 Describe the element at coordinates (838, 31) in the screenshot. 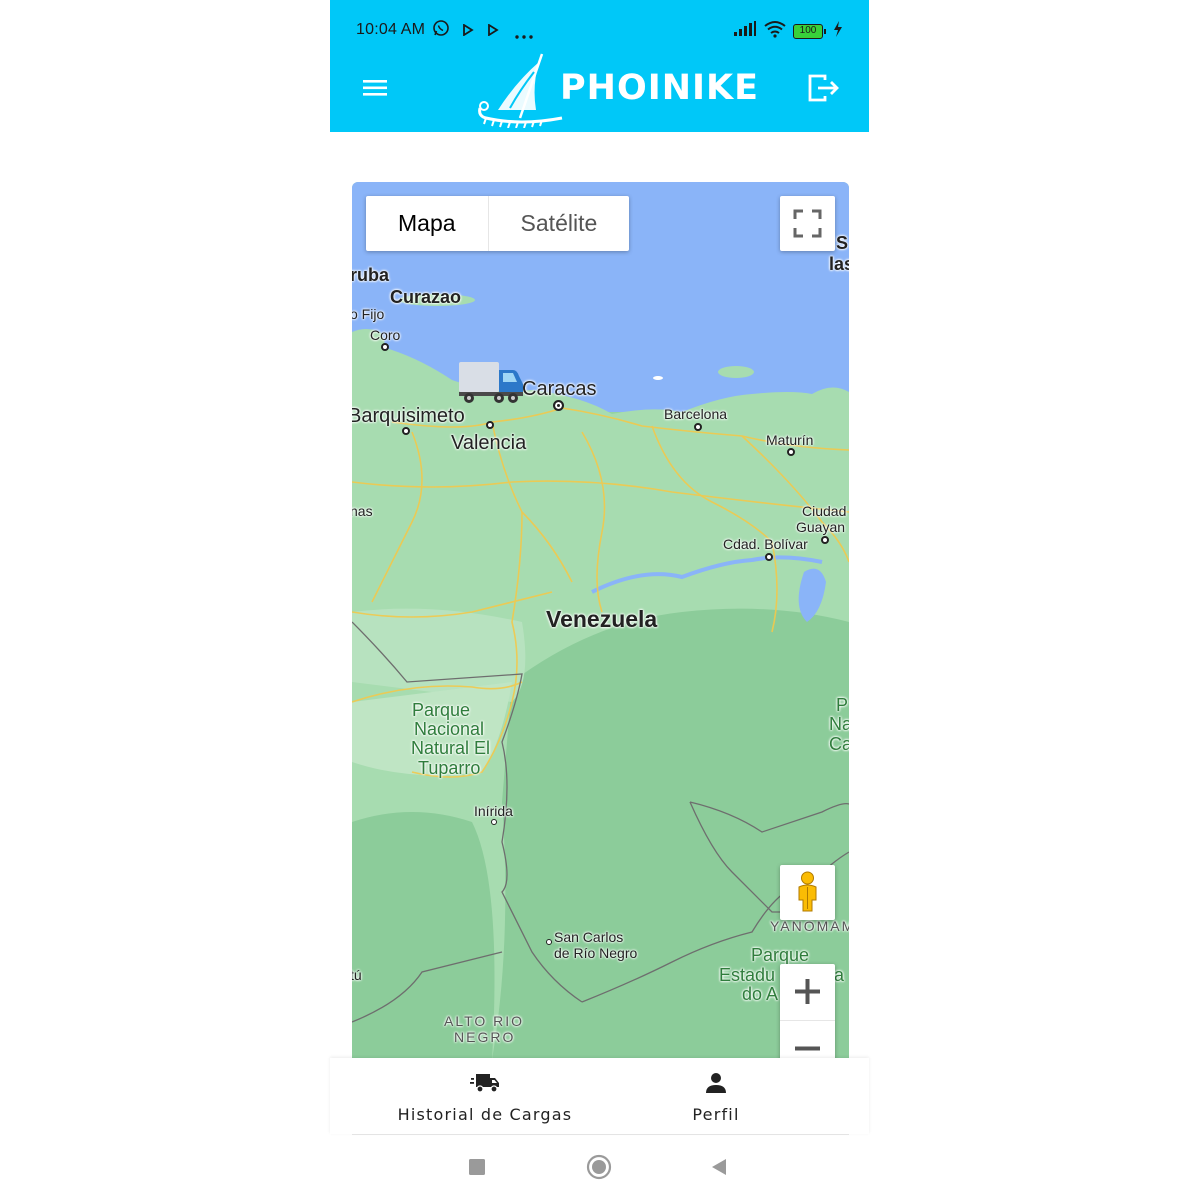

I see `charging-icon` at that location.